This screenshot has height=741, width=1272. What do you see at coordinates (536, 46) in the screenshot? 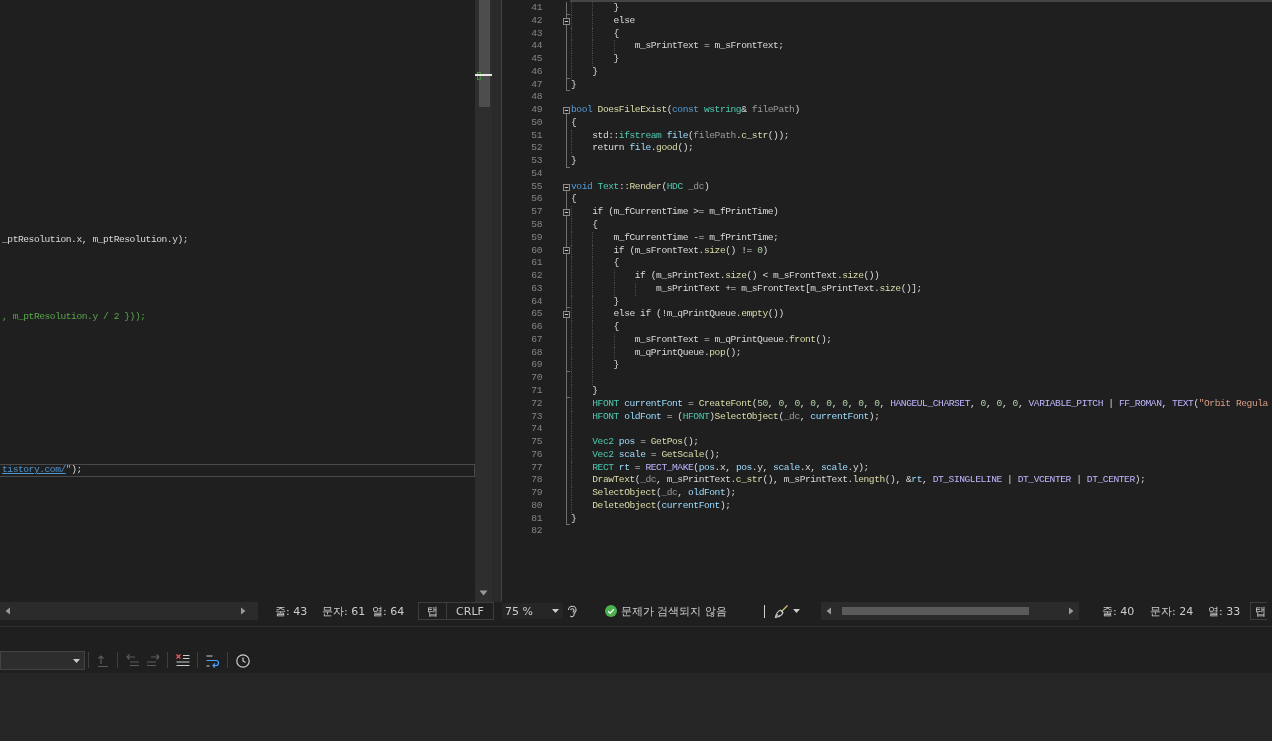
I see `line-number: 44` at bounding box center [536, 46].